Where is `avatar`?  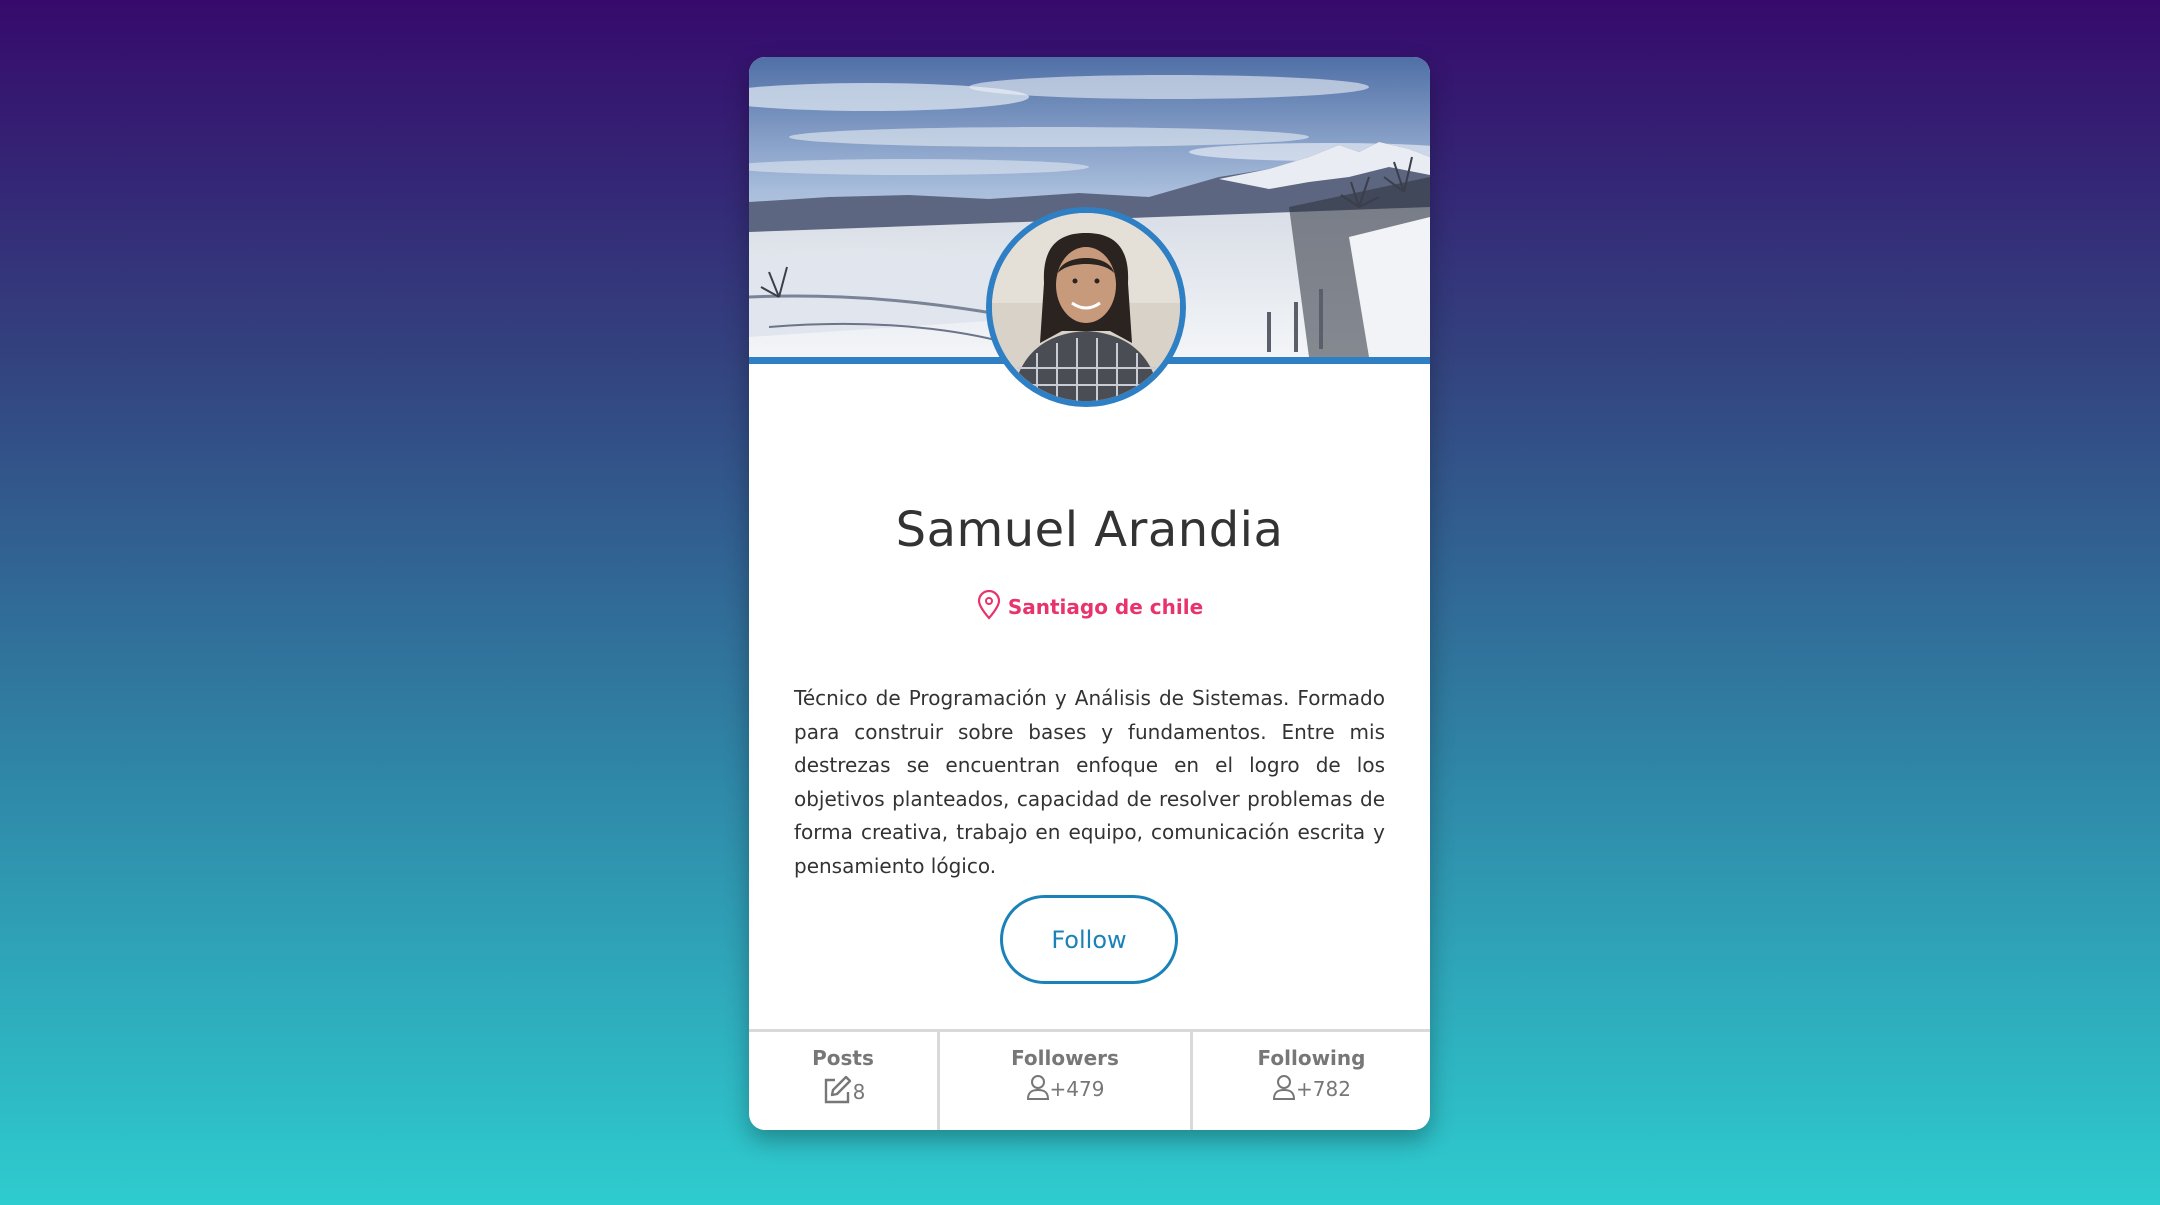 avatar is located at coordinates (1086, 307).